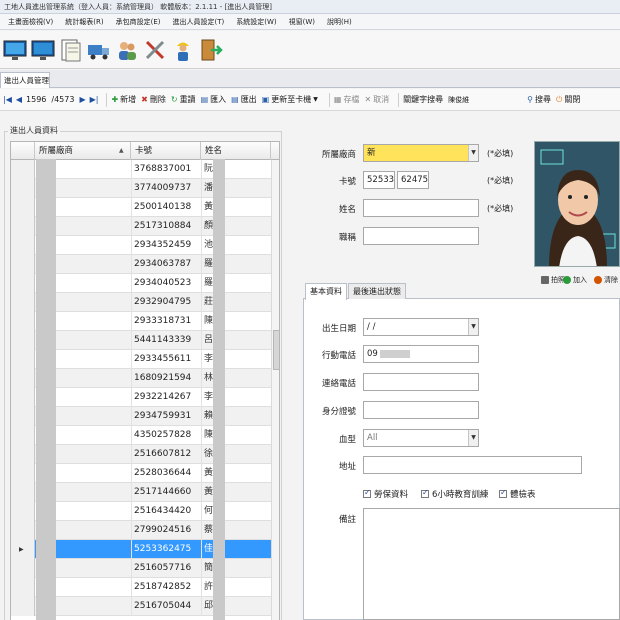  Describe the element at coordinates (326, 291) in the screenshot. I see `tab-basic-info: 基本資料` at that location.